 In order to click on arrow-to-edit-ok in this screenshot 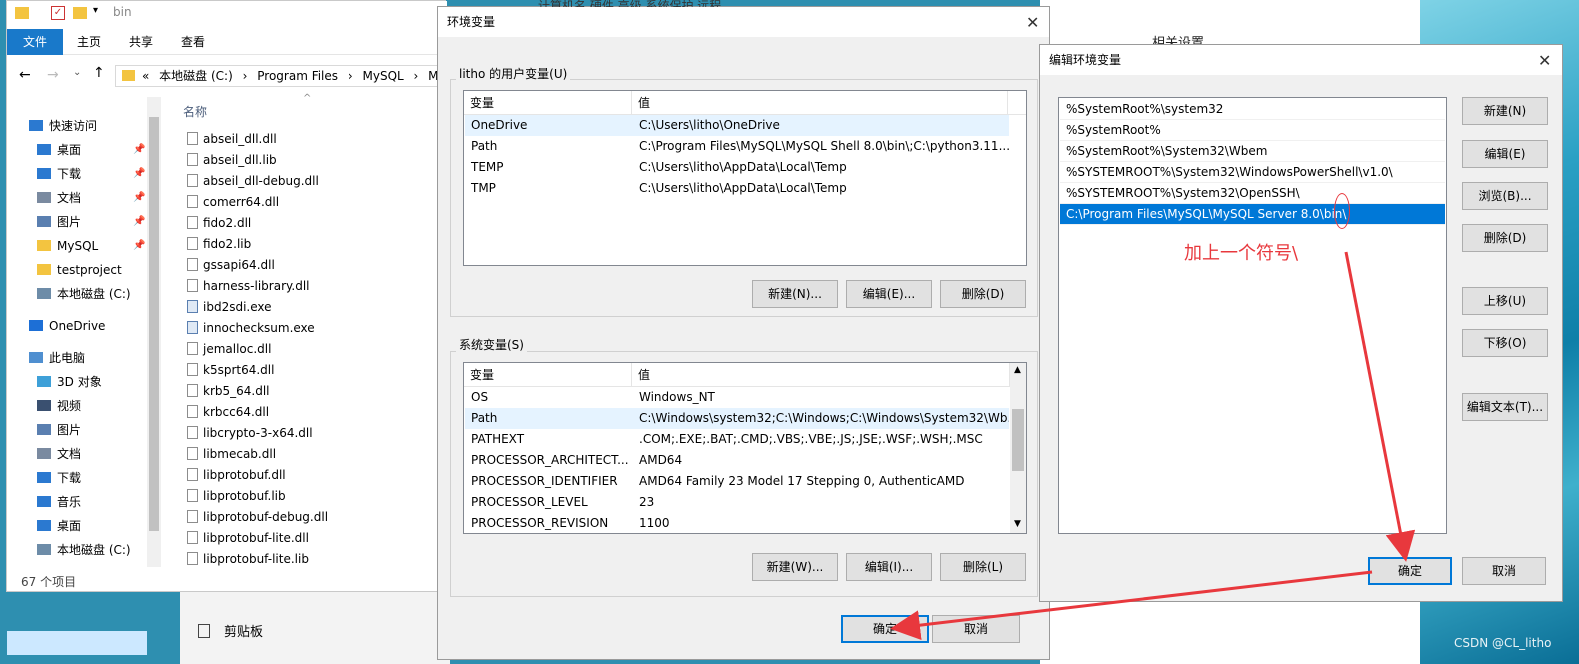, I will do `click(1380, 406)`.